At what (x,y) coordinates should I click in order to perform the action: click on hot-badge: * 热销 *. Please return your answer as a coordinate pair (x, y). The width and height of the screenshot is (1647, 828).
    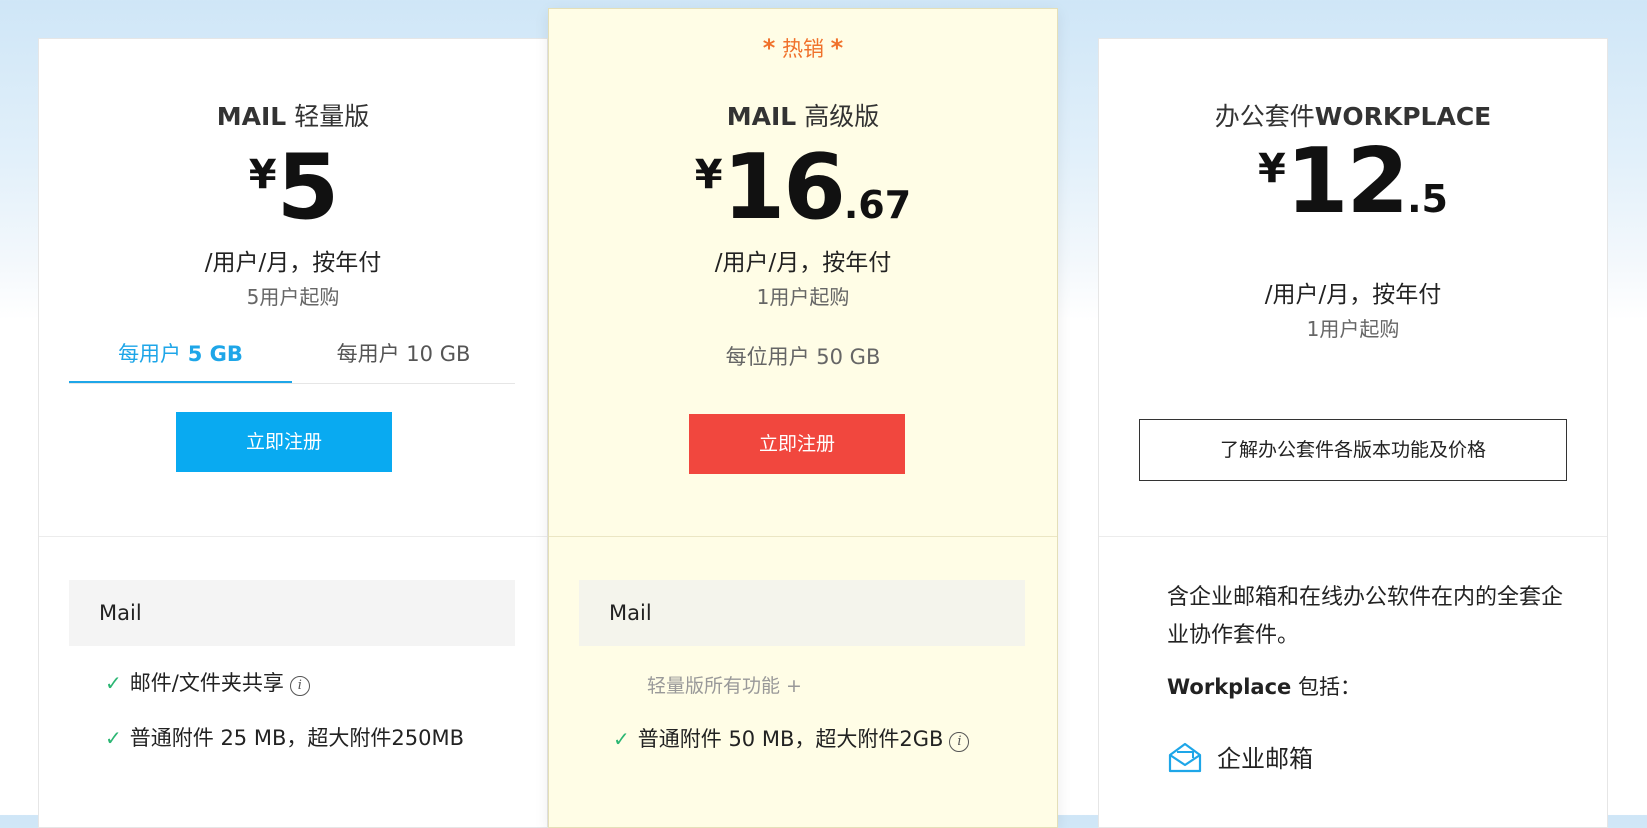
    Looking at the image, I should click on (803, 48).